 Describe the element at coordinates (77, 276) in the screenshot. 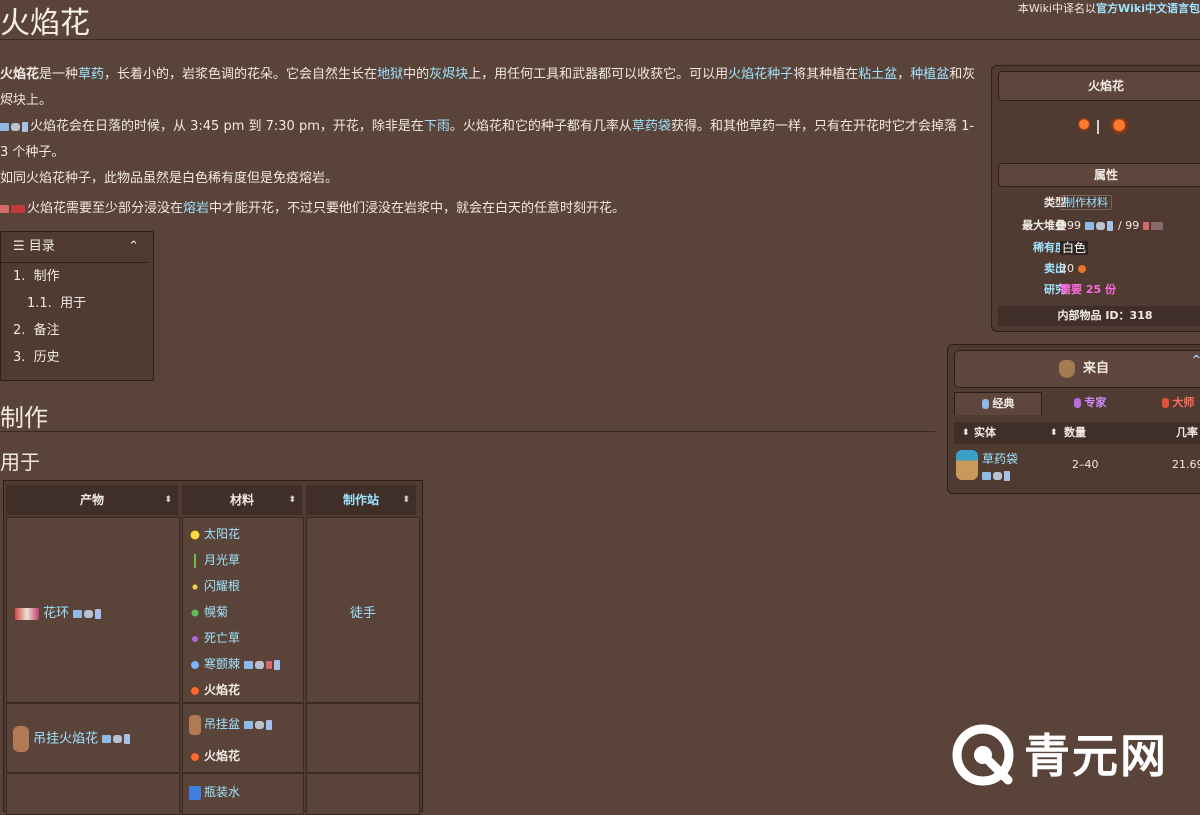

I see `toc-item-crafting: 1. 制作` at that location.